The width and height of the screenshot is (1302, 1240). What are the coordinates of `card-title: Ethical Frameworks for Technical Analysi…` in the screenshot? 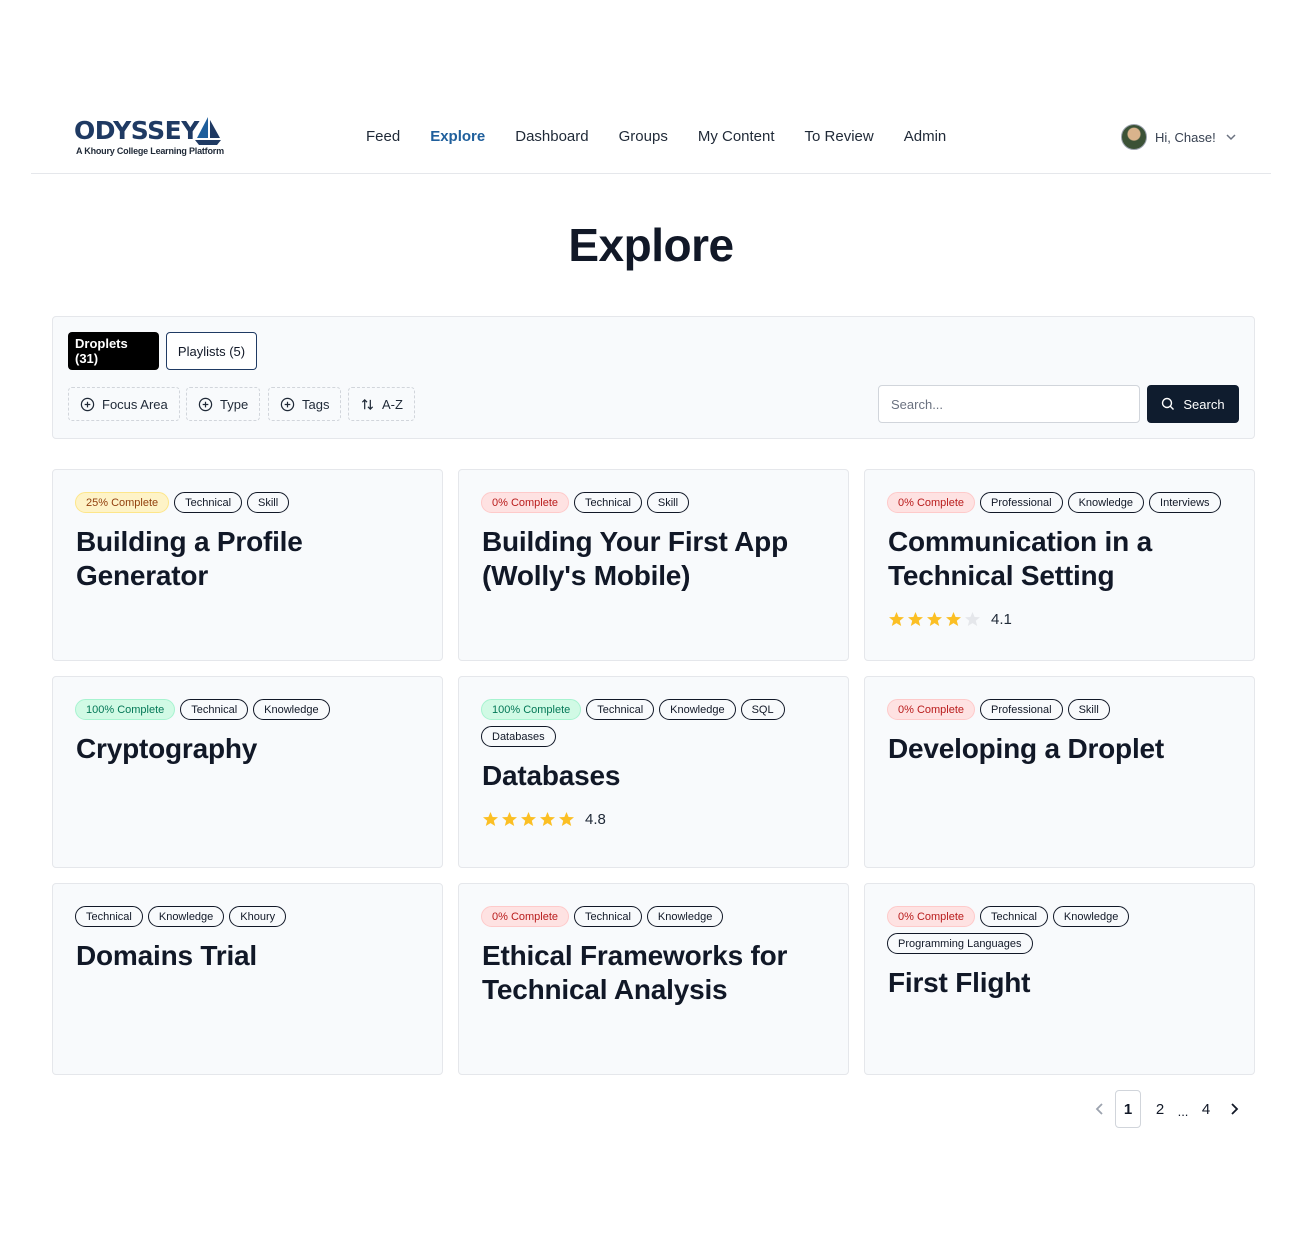 It's located at (635, 972).